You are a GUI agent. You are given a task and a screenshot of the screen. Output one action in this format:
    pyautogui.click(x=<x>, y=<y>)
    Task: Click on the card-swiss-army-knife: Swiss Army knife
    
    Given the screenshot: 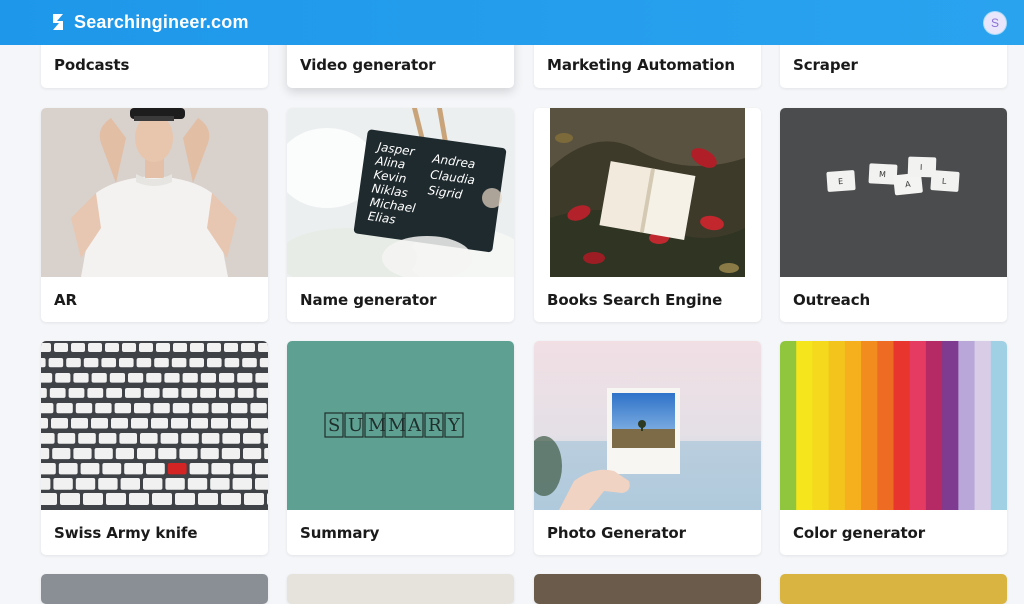 What is the action you would take?
    pyautogui.click(x=154, y=448)
    